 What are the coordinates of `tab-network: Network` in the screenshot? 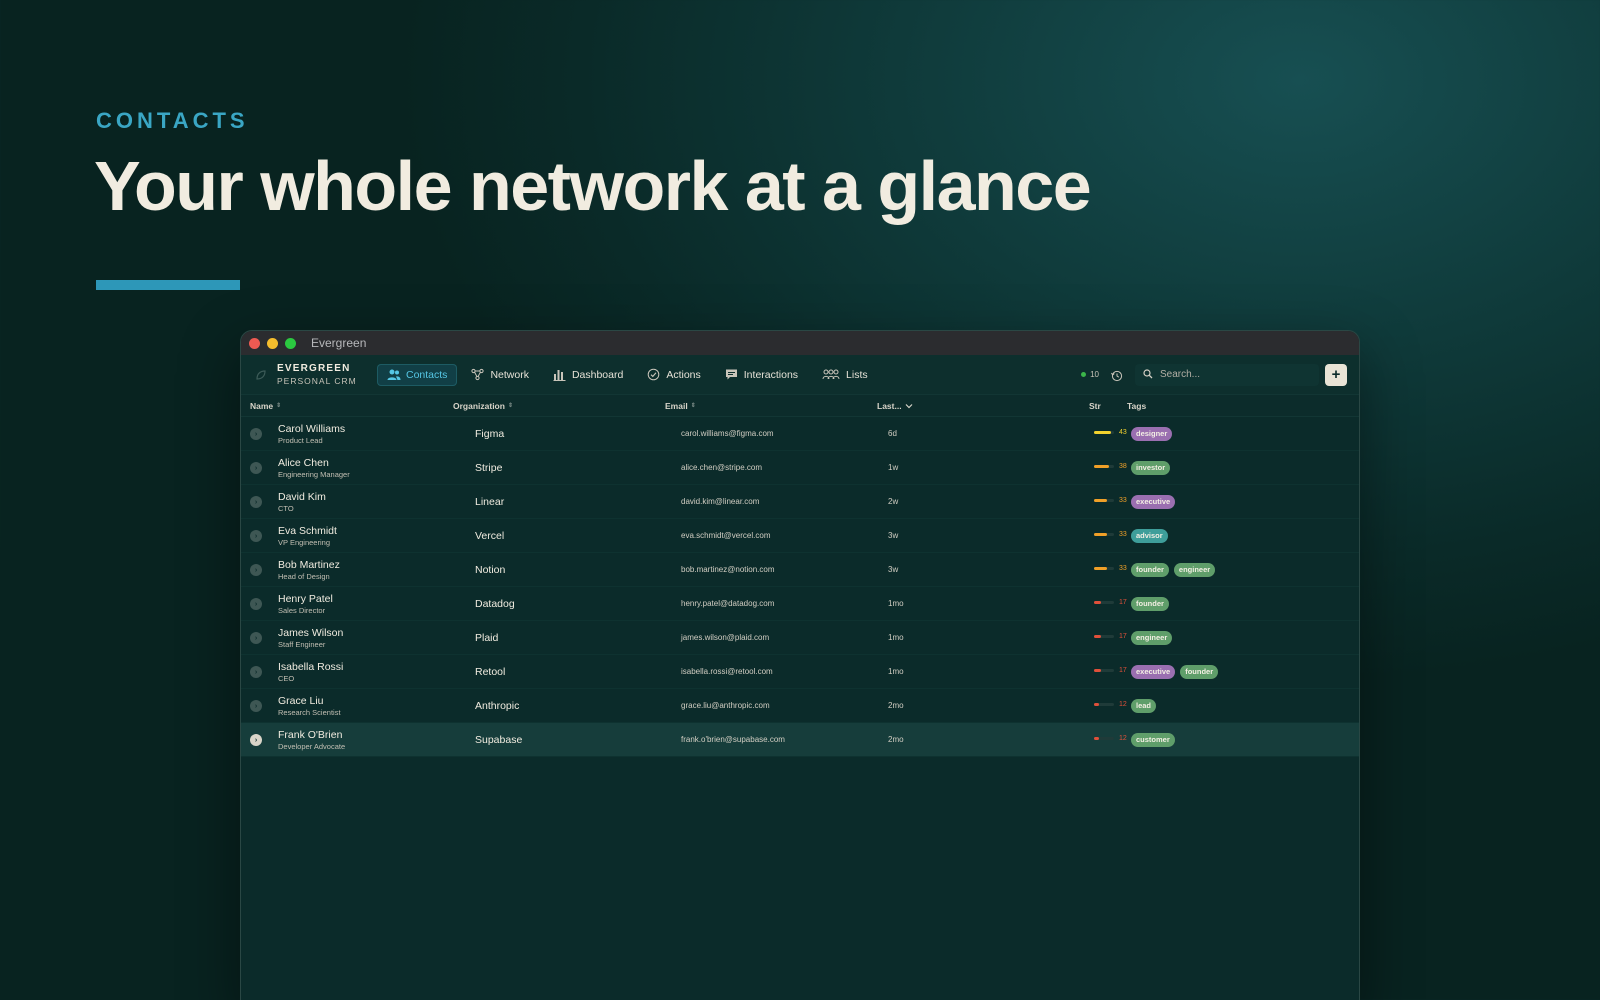 It's located at (500, 375).